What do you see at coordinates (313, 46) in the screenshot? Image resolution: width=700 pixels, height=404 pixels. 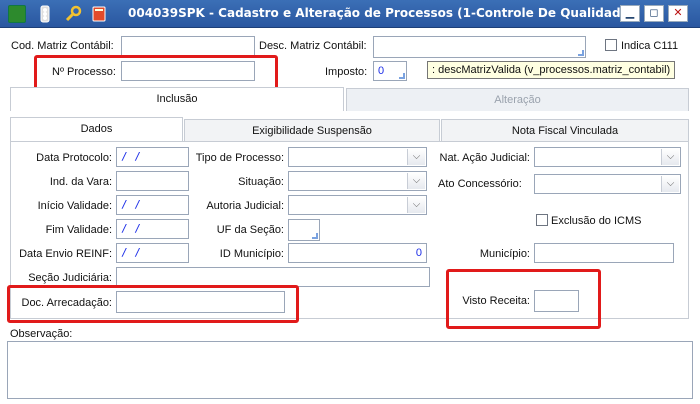 I see `desc-matriz-label: Desc. Matriz Contábil:` at bounding box center [313, 46].